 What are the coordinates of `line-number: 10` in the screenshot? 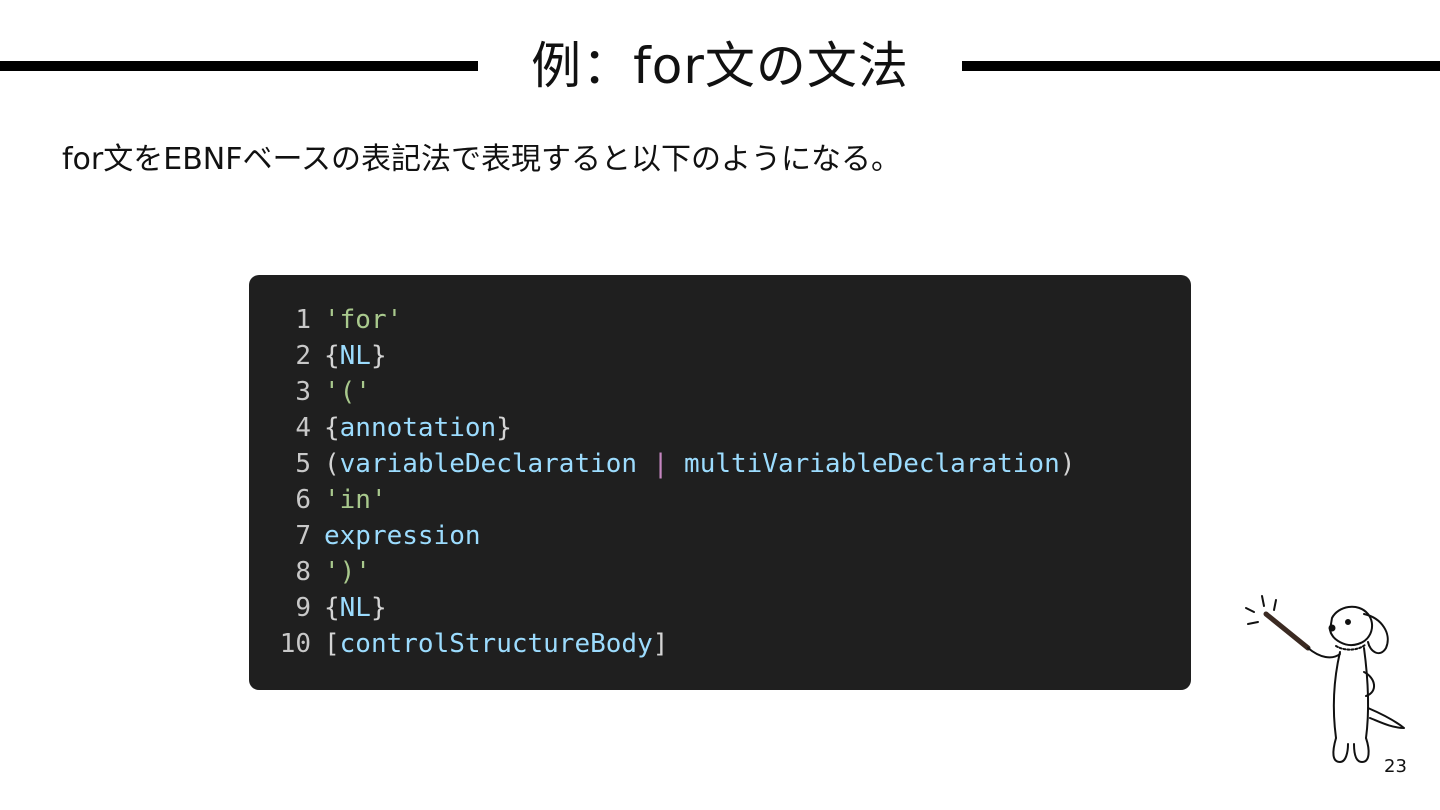 It's located at (295, 644).